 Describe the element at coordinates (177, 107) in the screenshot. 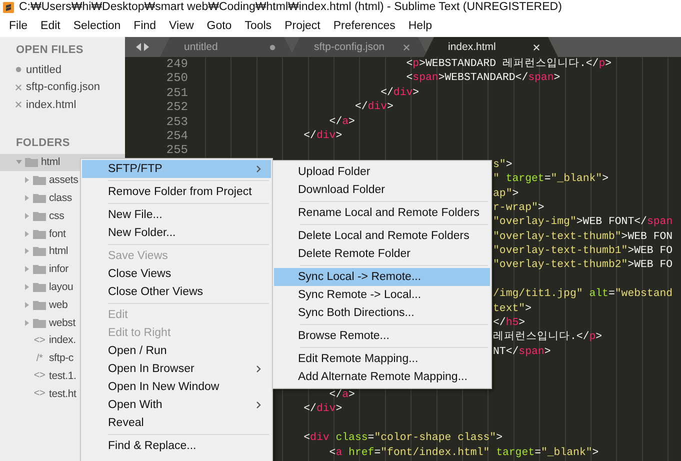

I see `line-number: 252` at that location.